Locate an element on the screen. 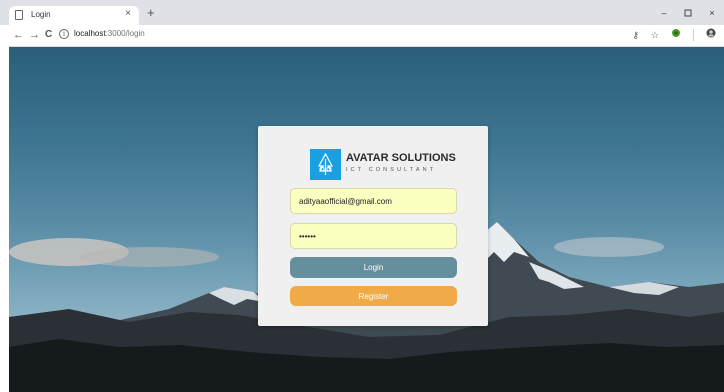  site-info-icon: i is located at coordinates (64, 34).